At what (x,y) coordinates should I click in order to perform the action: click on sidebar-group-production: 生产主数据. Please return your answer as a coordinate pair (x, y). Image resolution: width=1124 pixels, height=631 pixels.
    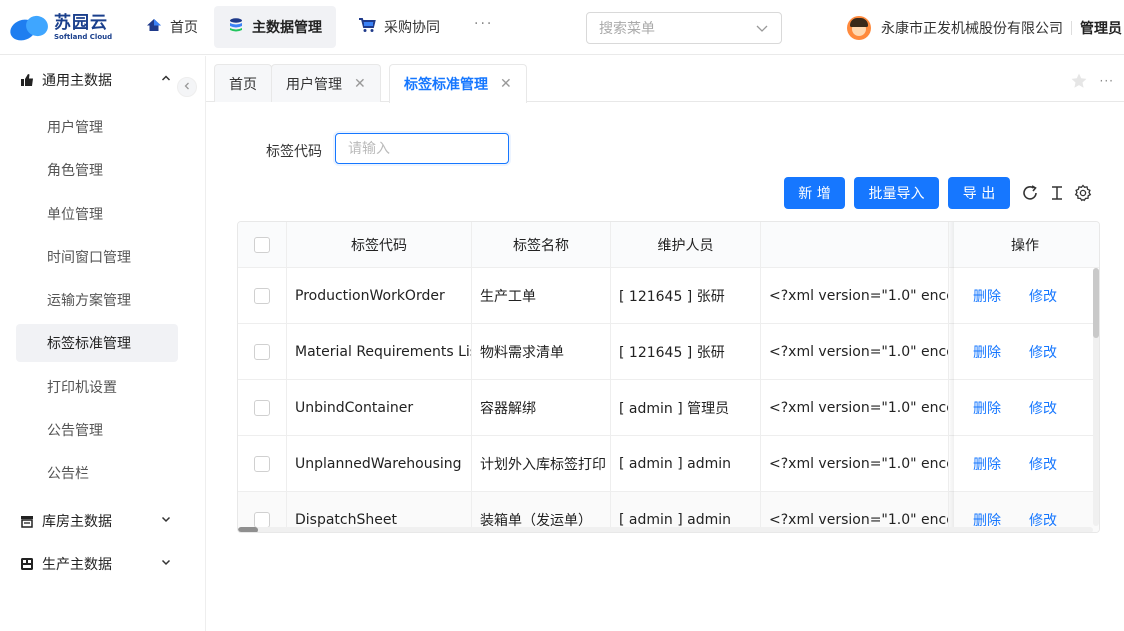
    Looking at the image, I should click on (95, 564).